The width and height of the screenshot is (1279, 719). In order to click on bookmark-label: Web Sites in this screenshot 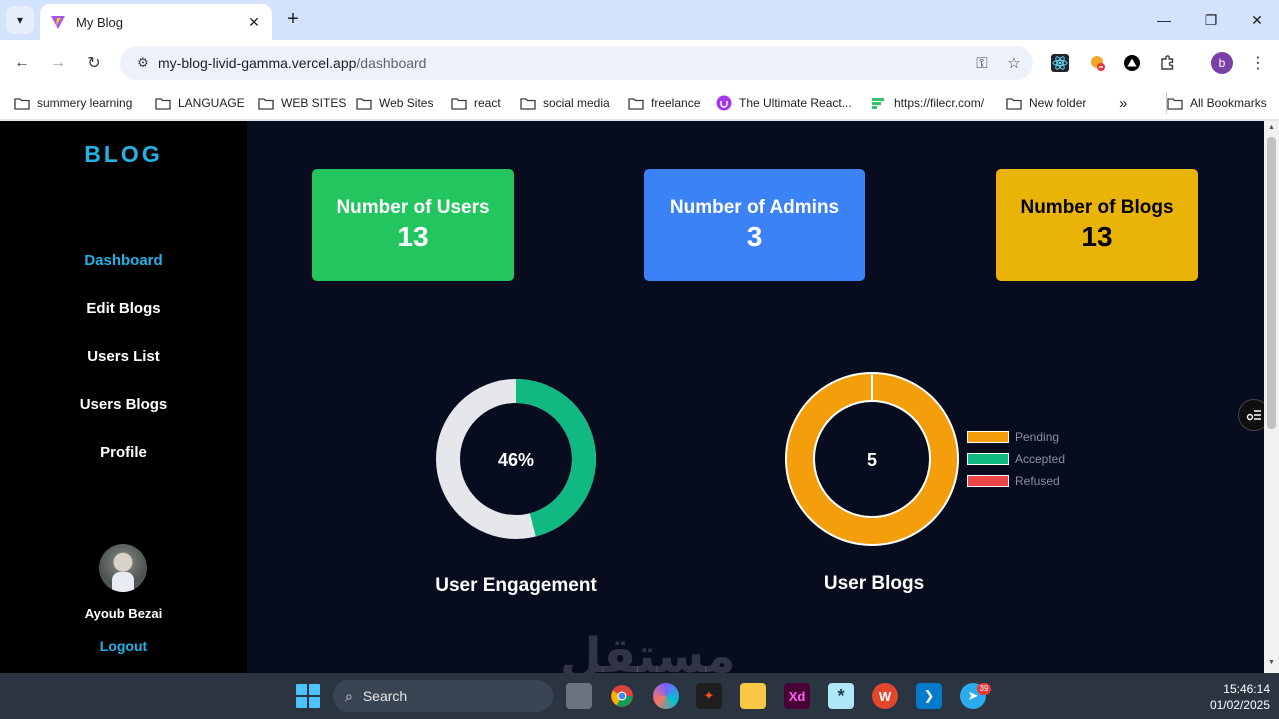, I will do `click(406, 103)`.